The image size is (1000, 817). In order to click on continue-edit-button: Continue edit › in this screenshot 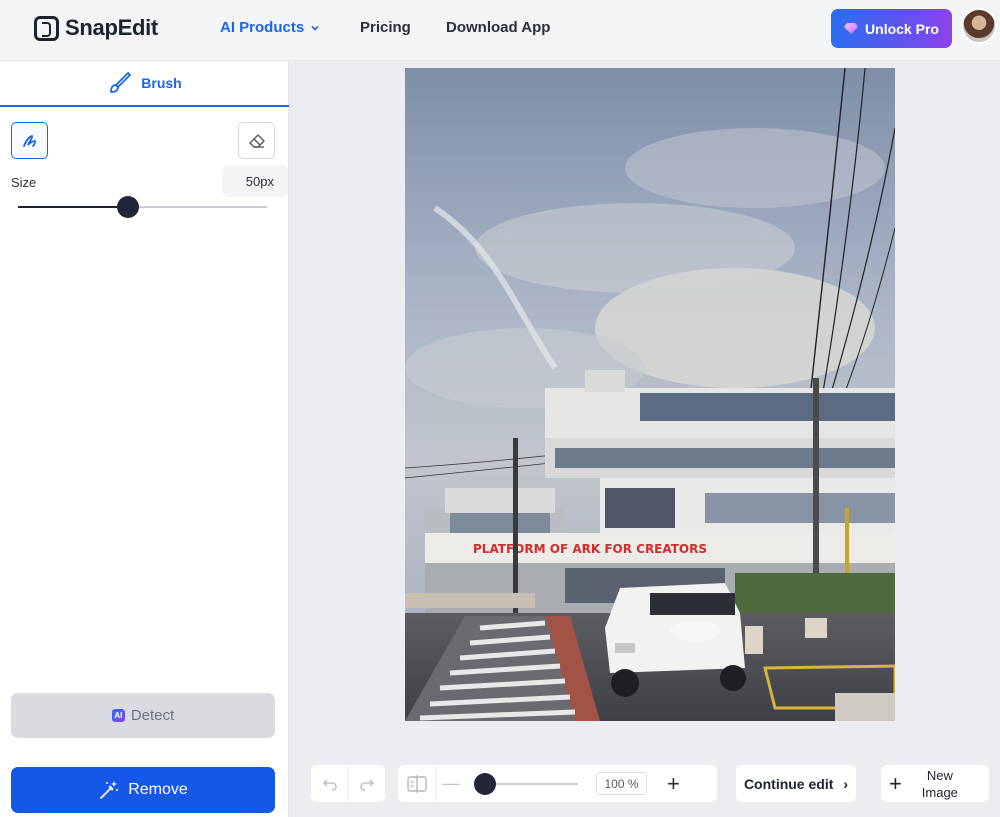, I will do `click(796, 783)`.